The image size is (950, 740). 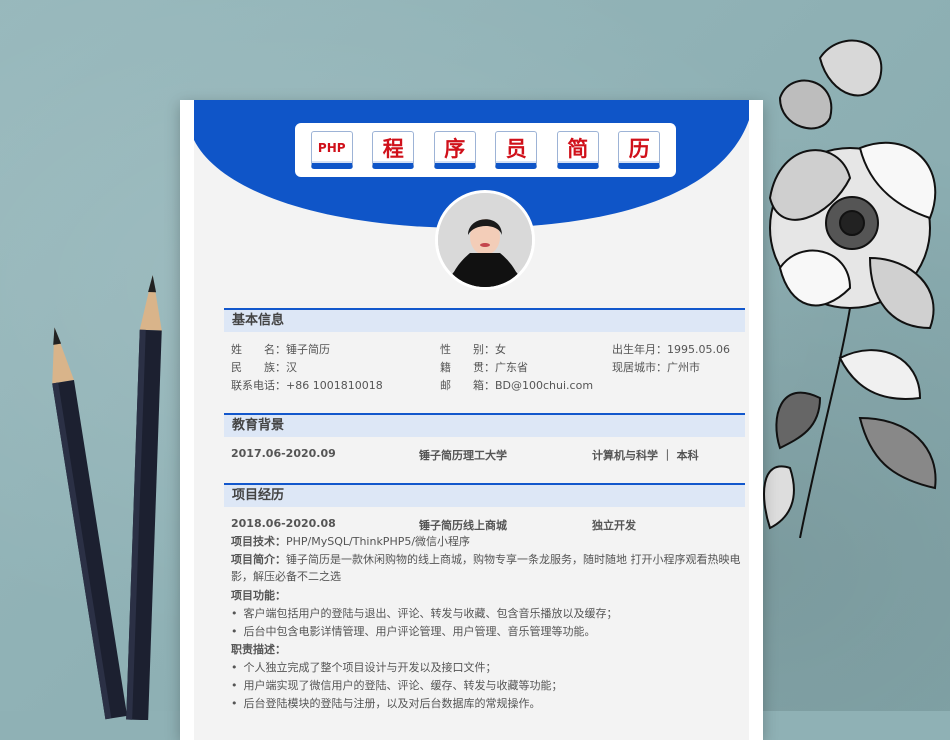 What do you see at coordinates (486, 667) in the screenshot?
I see `project-duty-item: 个人独立完成了整个项目设计与开发以及接口文件；` at bounding box center [486, 667].